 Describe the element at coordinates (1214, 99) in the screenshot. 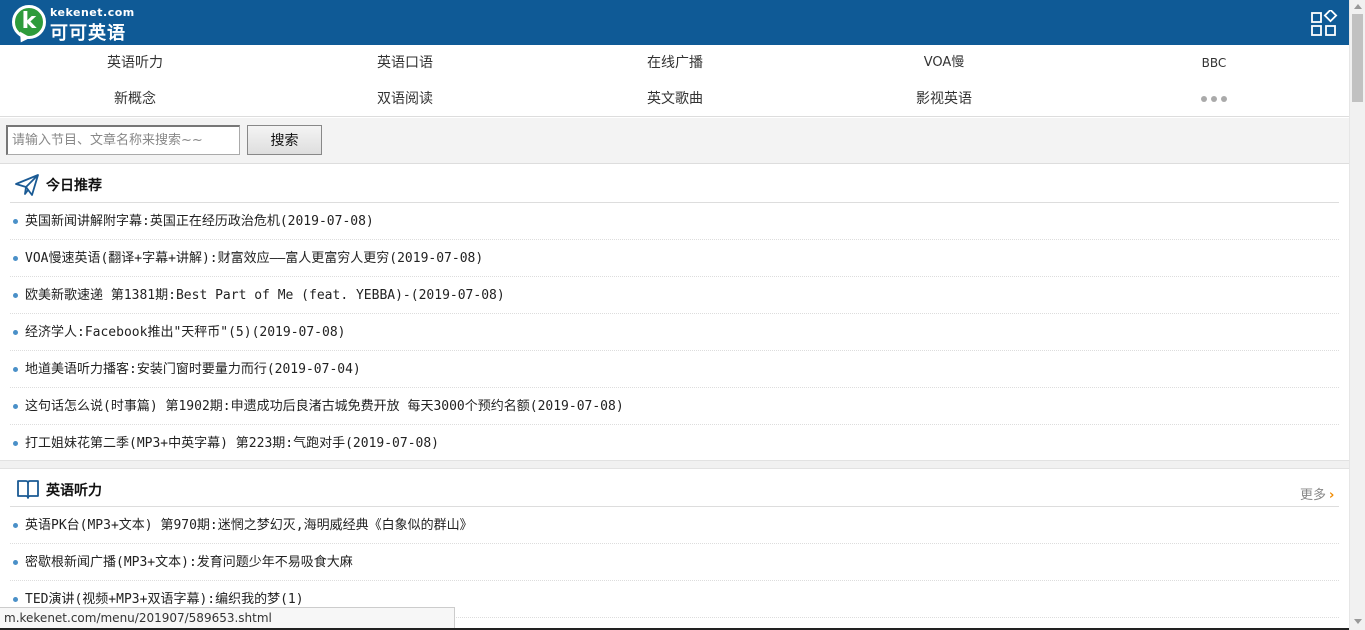

I see `more-dots-icon` at that location.